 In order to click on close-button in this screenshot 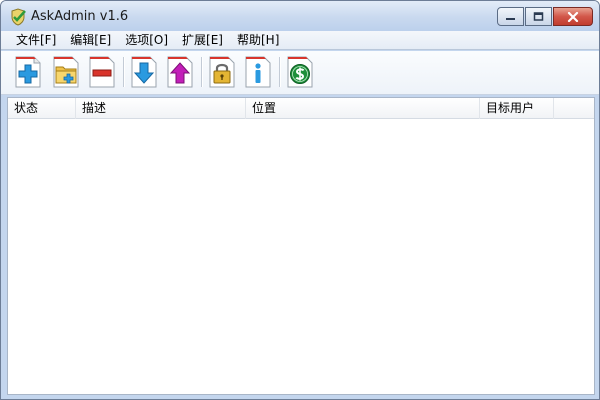, I will do `click(573, 16)`.